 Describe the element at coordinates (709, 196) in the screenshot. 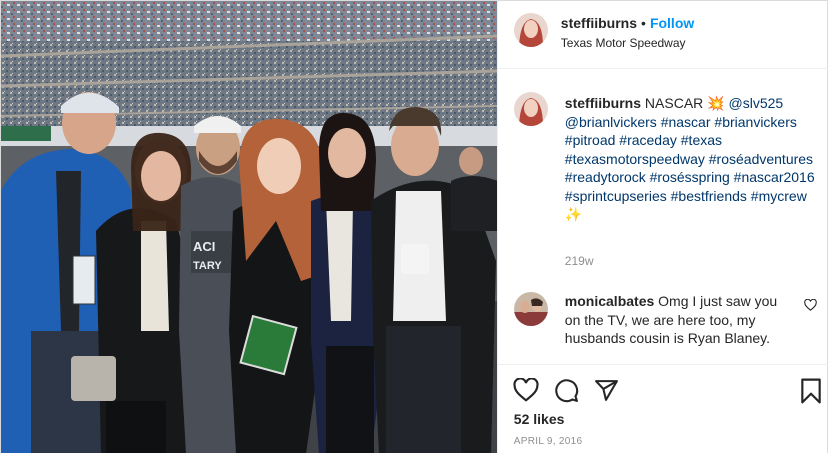

I see `hashtag-link: #bestfriends` at that location.